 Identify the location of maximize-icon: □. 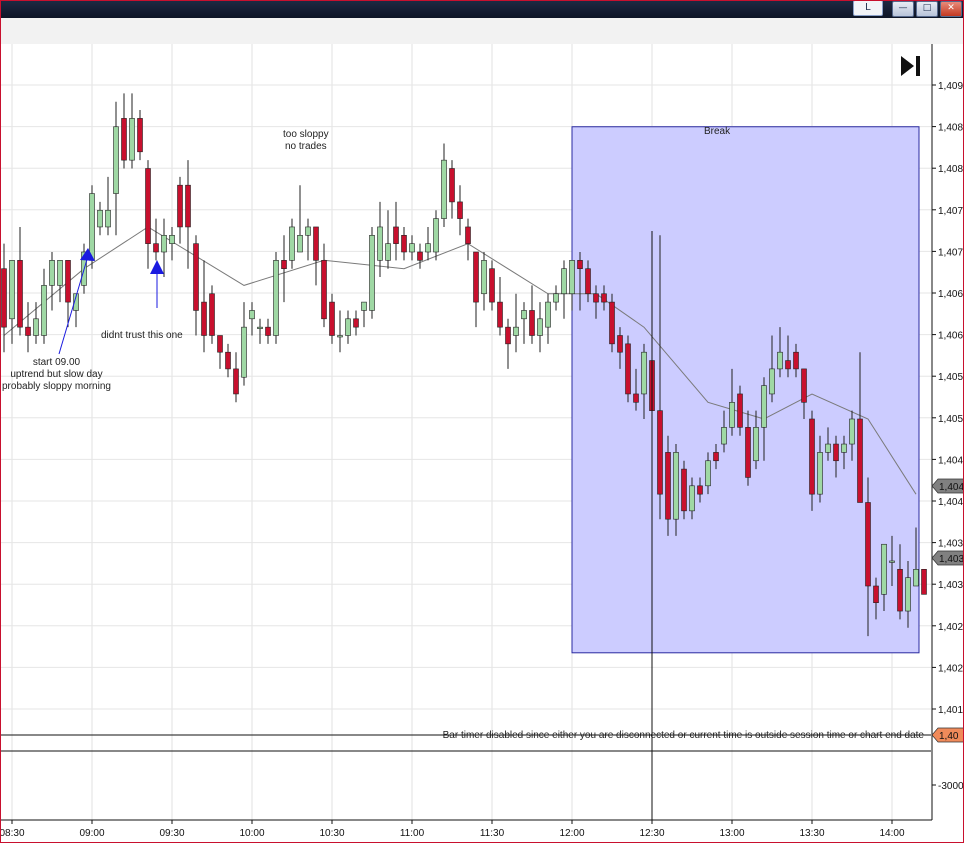
(927, 9).